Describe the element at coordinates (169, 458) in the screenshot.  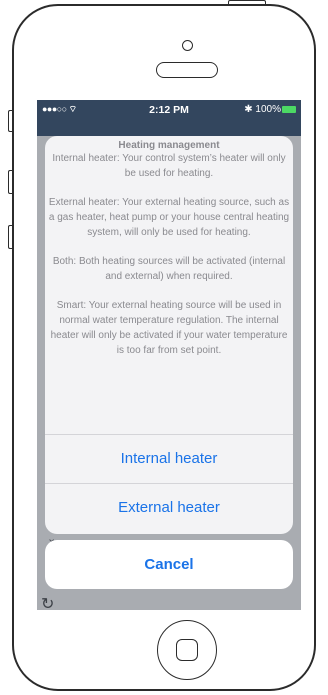
I see `internal-heater-button: Internal heater` at that location.